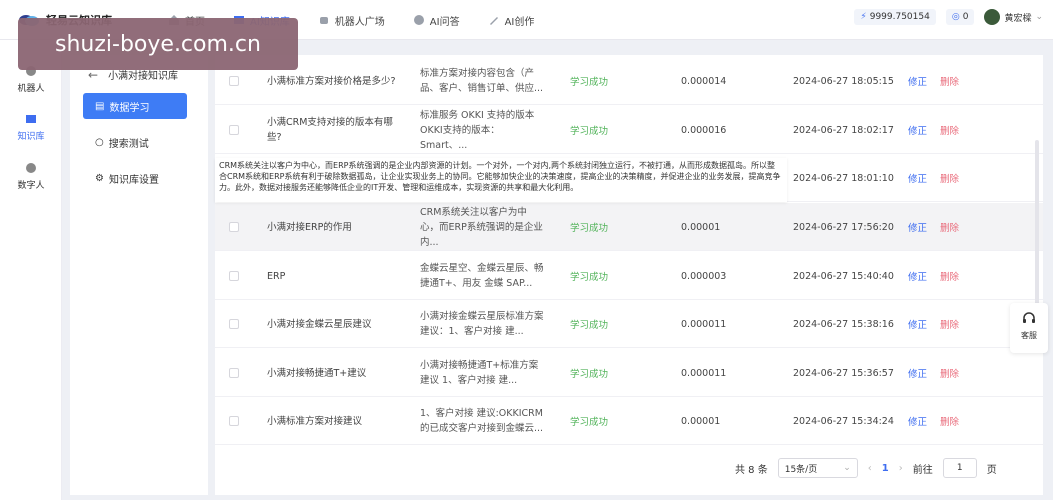  What do you see at coordinates (885, 468) in the screenshot?
I see `current-page: 1` at bounding box center [885, 468].